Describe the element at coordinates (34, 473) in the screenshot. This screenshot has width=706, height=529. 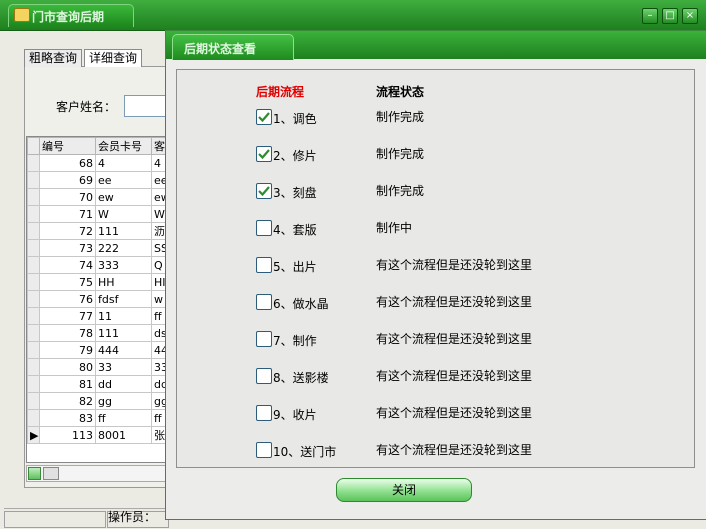
I see `scroll-left-icon` at that location.